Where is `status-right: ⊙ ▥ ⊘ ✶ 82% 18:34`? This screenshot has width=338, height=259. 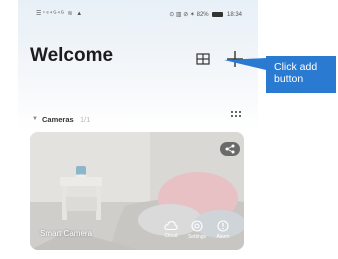 status-right: ⊙ ▥ ⊘ ✶ 82% 18:34 is located at coordinates (205, 14).